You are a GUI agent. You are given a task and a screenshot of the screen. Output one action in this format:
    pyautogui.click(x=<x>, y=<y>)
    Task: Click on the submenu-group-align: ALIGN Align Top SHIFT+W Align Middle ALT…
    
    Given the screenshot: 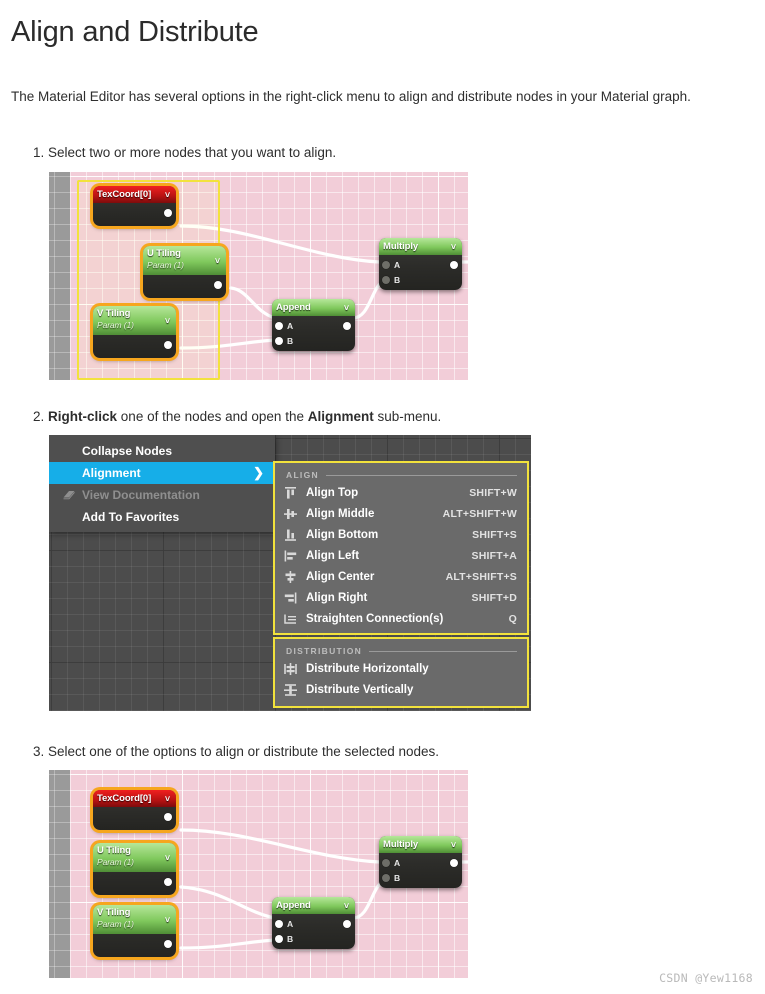 What is the action you would take?
    pyautogui.click(x=401, y=548)
    